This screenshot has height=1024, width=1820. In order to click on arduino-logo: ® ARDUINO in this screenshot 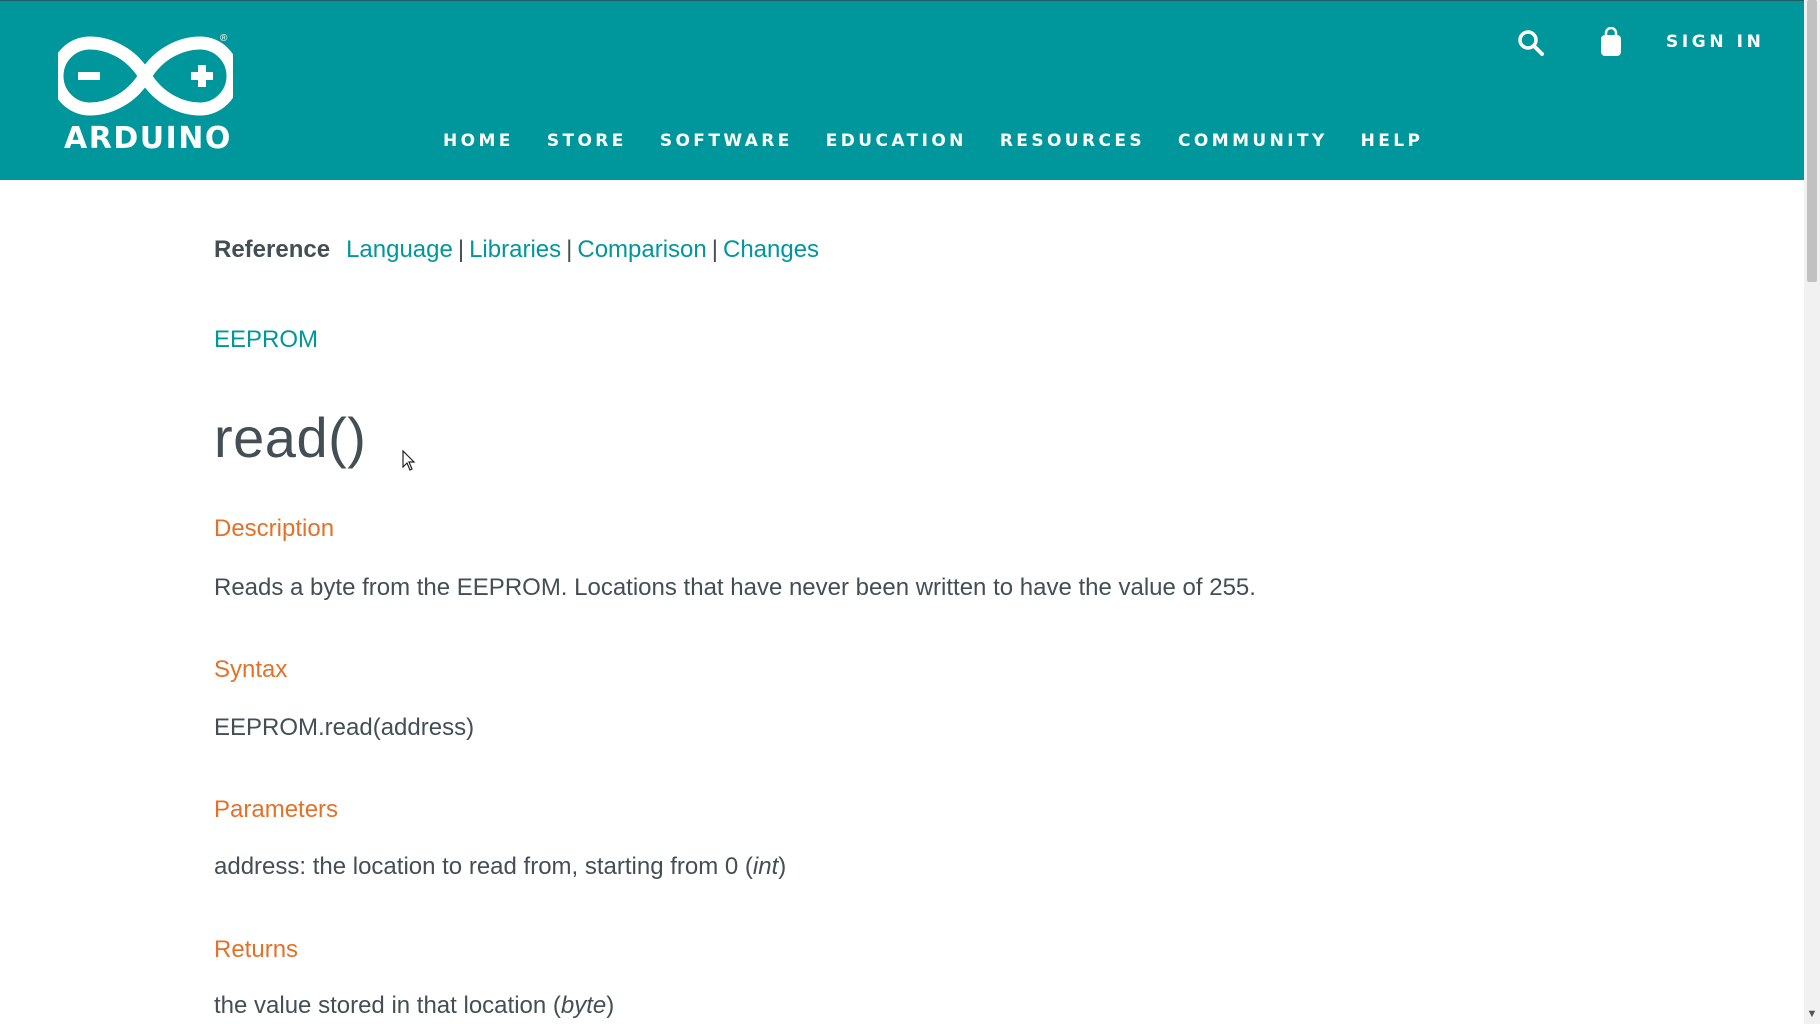, I will do `click(145, 94)`.